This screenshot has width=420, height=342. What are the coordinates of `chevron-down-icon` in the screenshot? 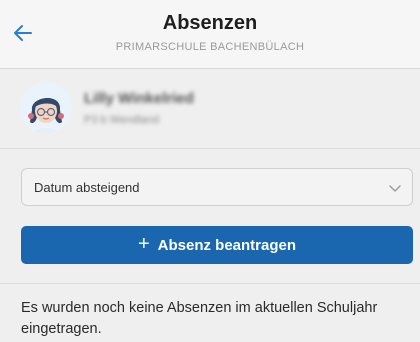 It's located at (395, 188).